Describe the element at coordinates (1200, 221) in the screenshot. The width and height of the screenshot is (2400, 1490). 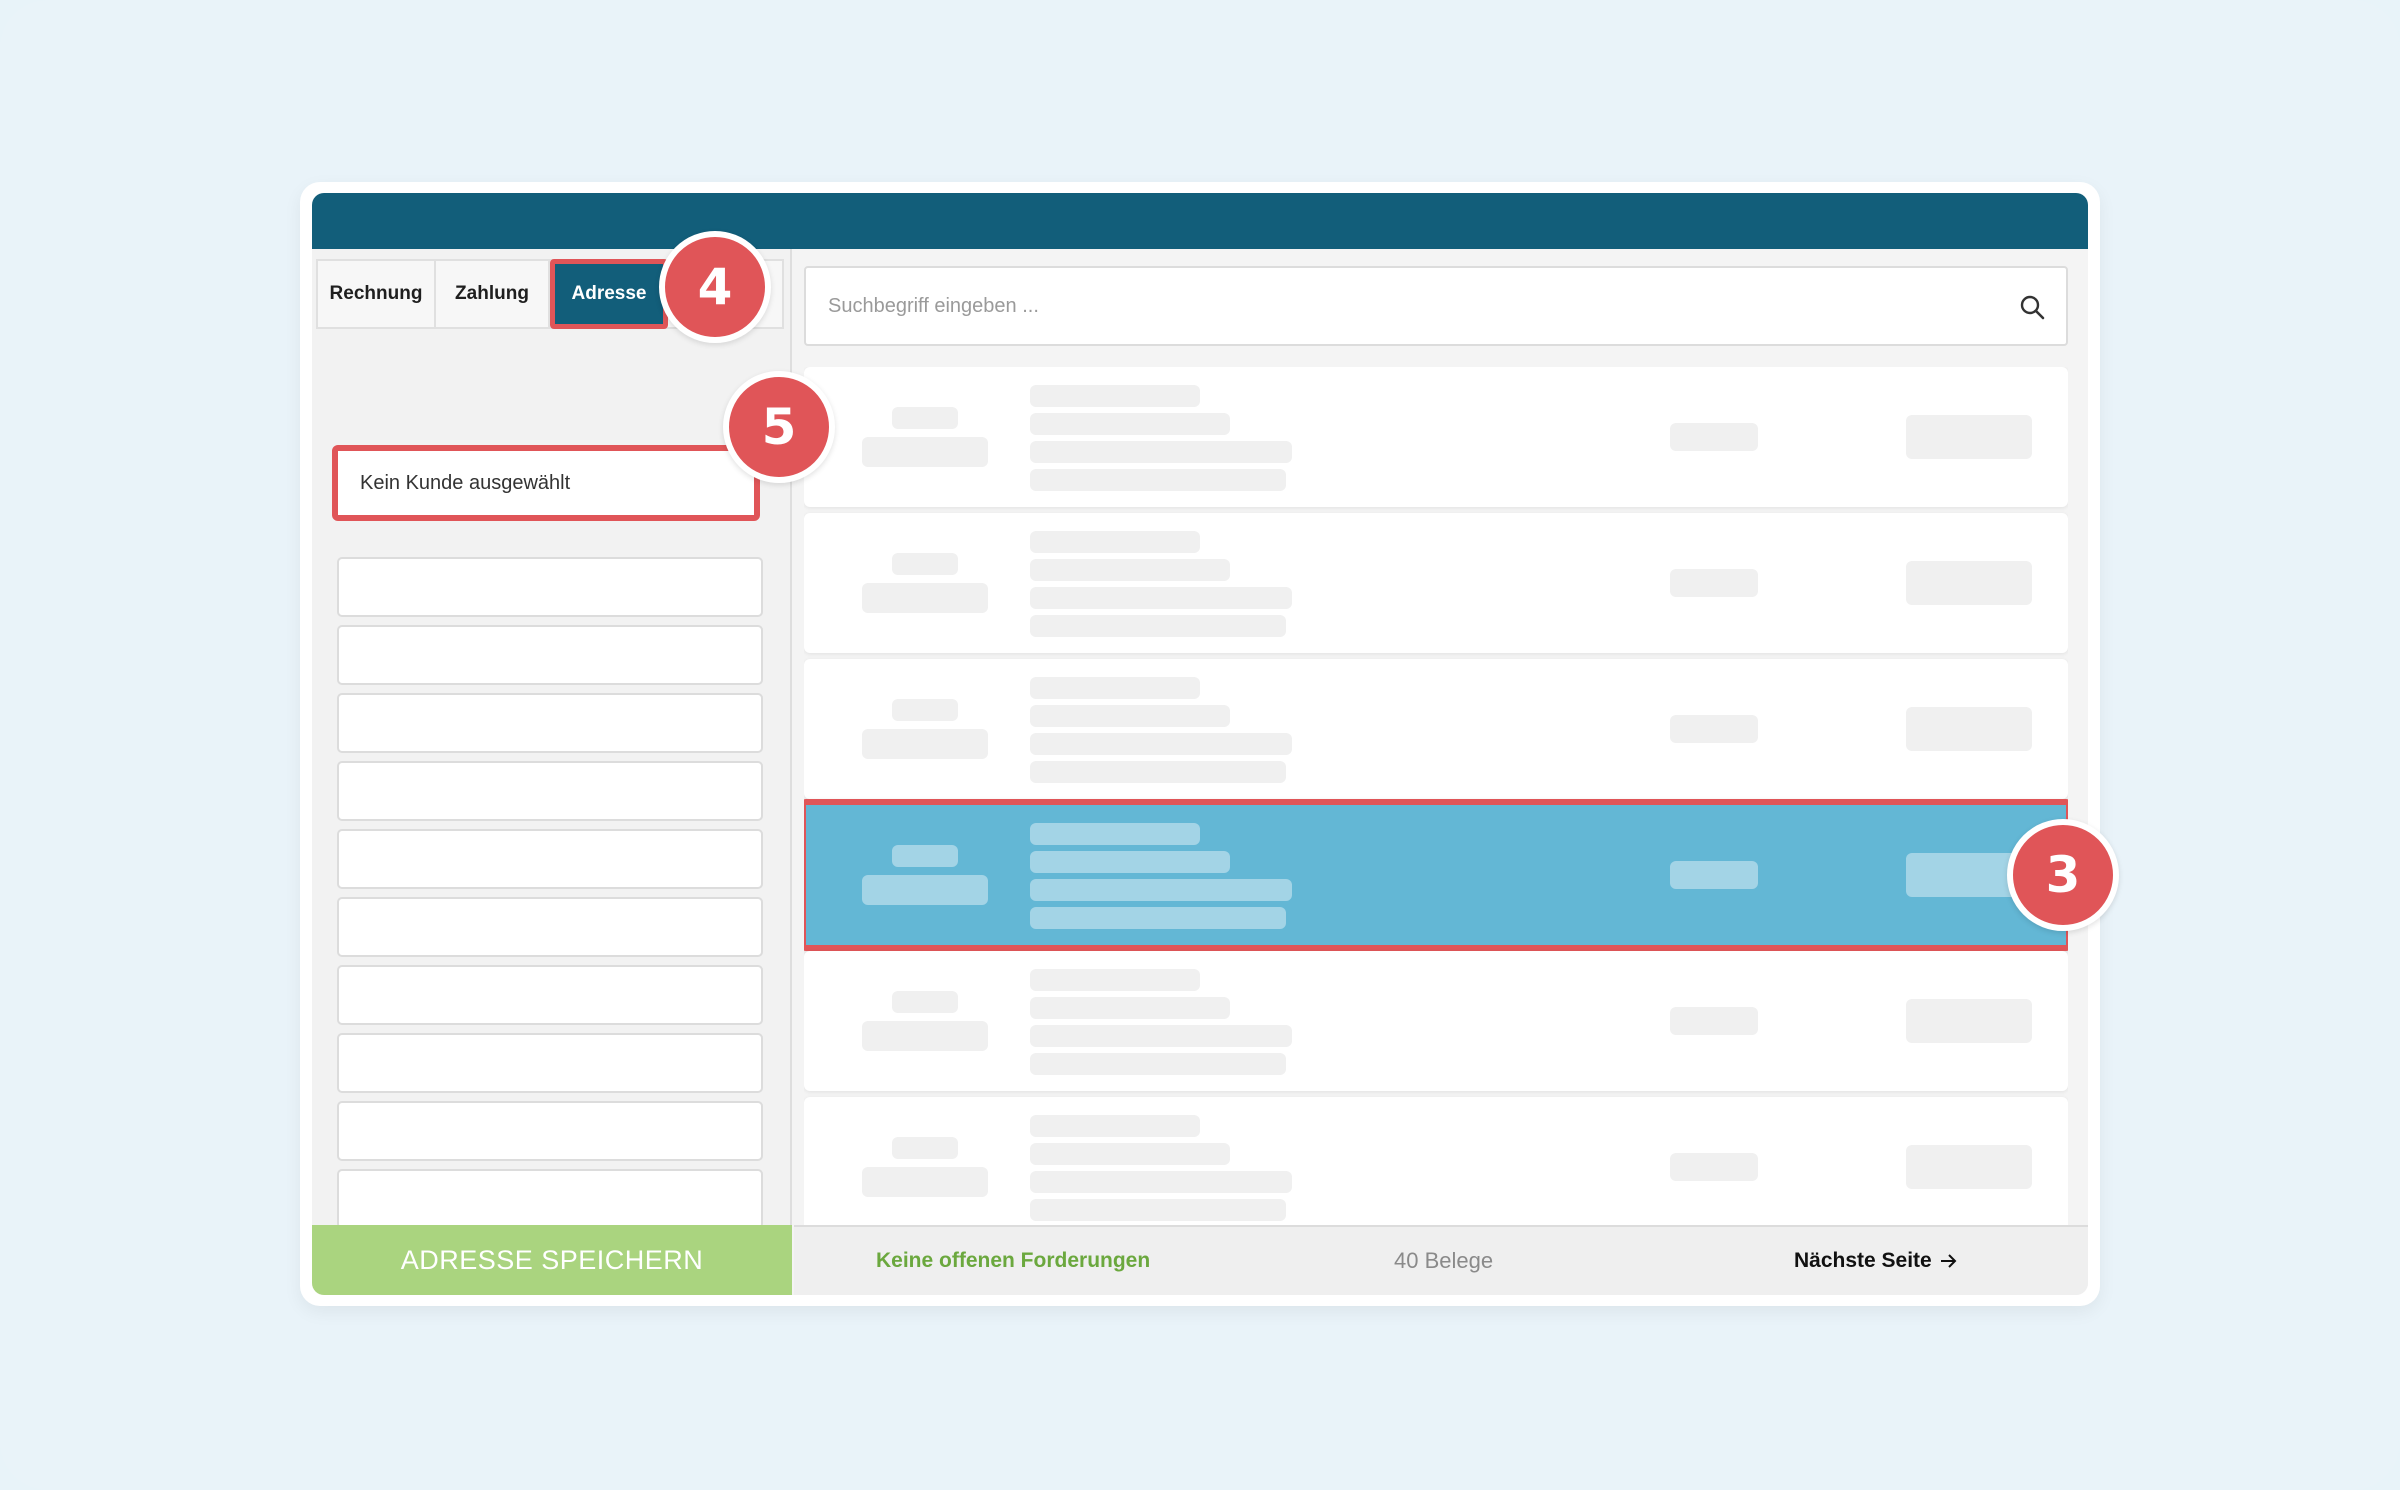
I see `top-bar` at that location.